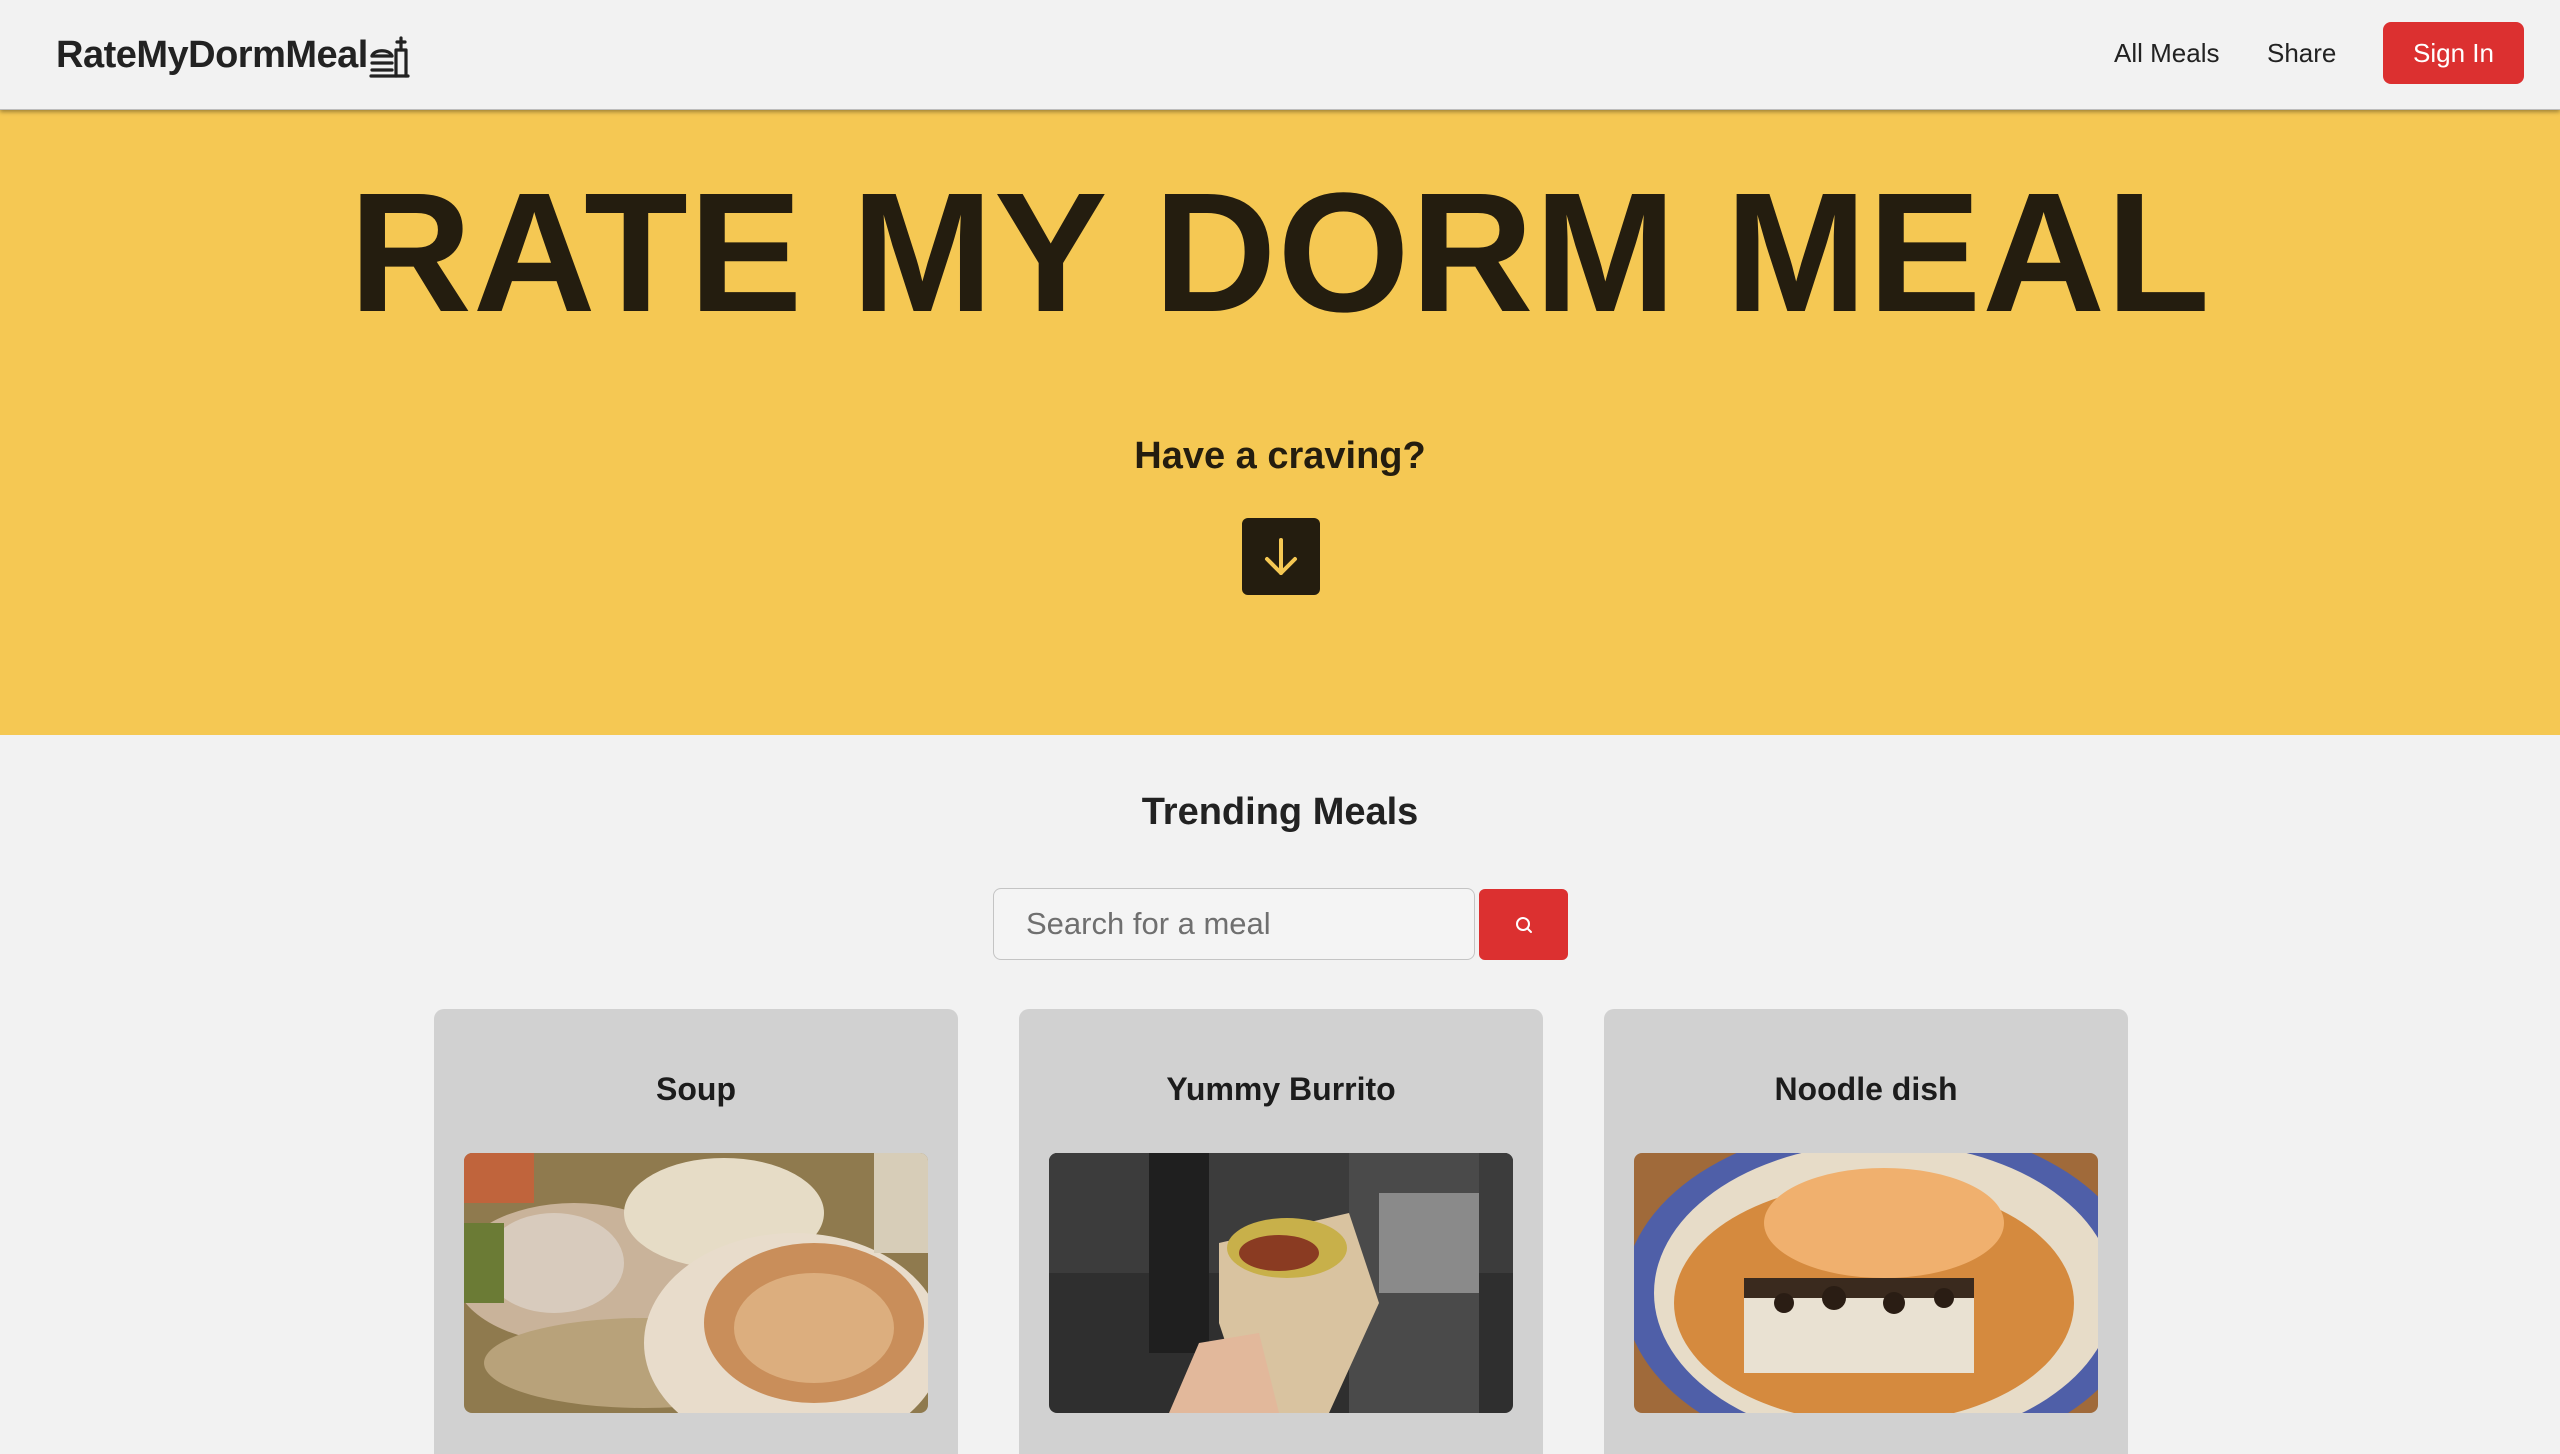  I want to click on trending-title: Trending Meals, so click(1280, 812).